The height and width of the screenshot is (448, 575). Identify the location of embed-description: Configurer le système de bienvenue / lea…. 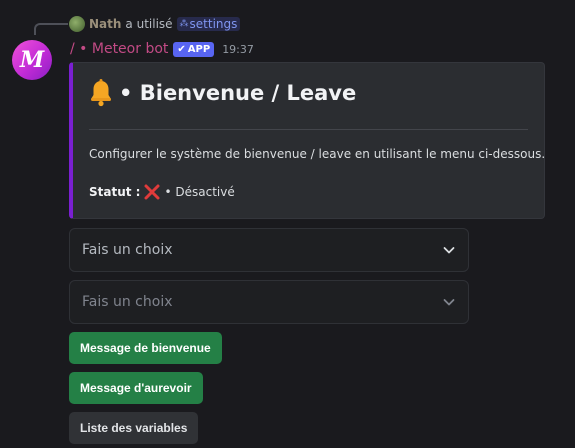
(317, 154).